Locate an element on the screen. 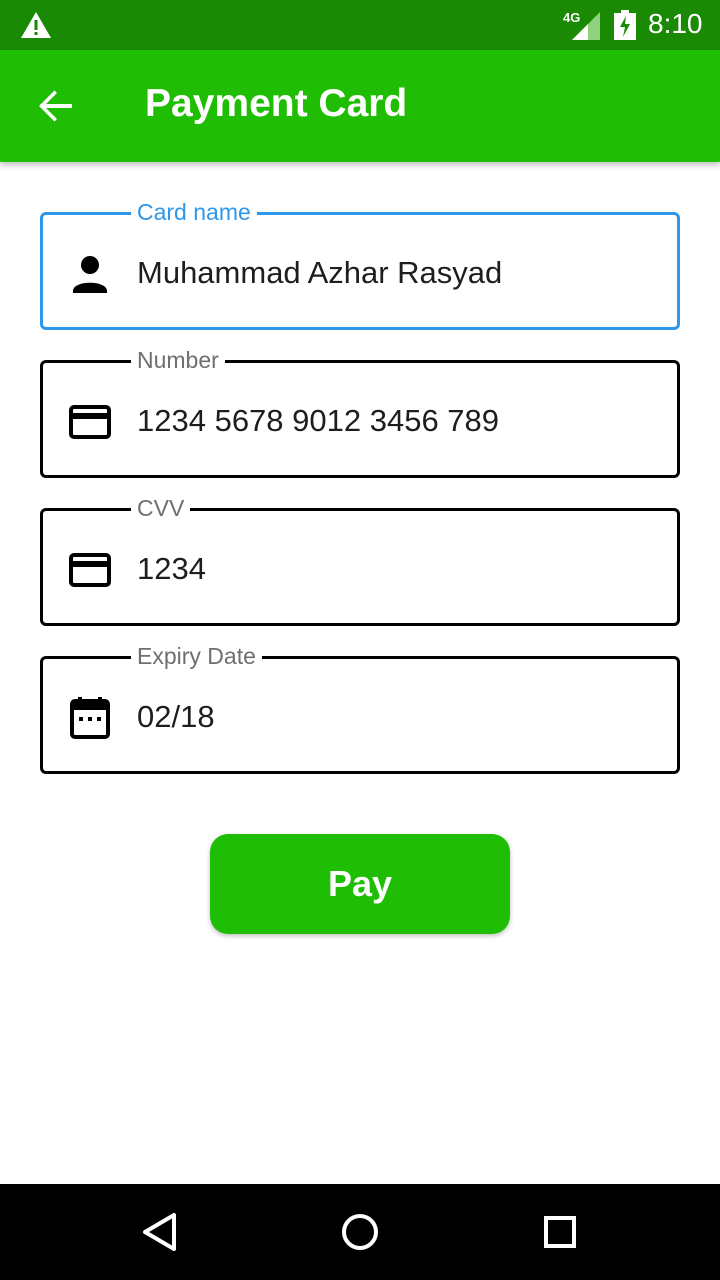 The height and width of the screenshot is (1280, 720). cvv-label: CVV is located at coordinates (161, 508).